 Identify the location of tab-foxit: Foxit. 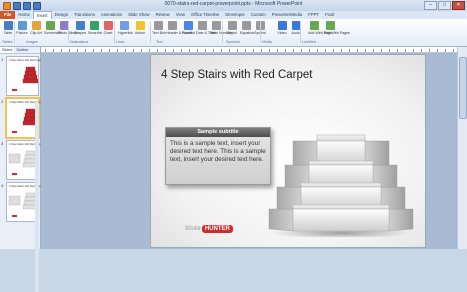
(329, 15).